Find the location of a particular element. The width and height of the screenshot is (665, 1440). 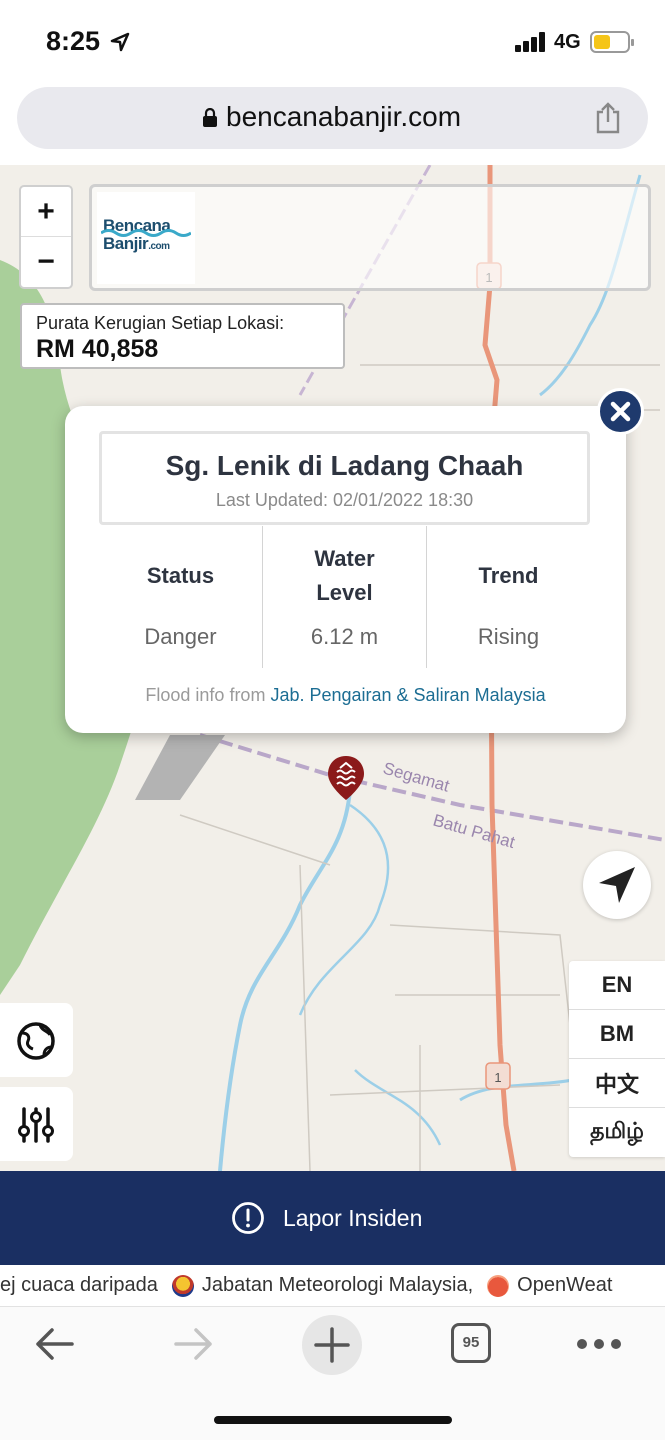

lock-icon is located at coordinates (210, 117).